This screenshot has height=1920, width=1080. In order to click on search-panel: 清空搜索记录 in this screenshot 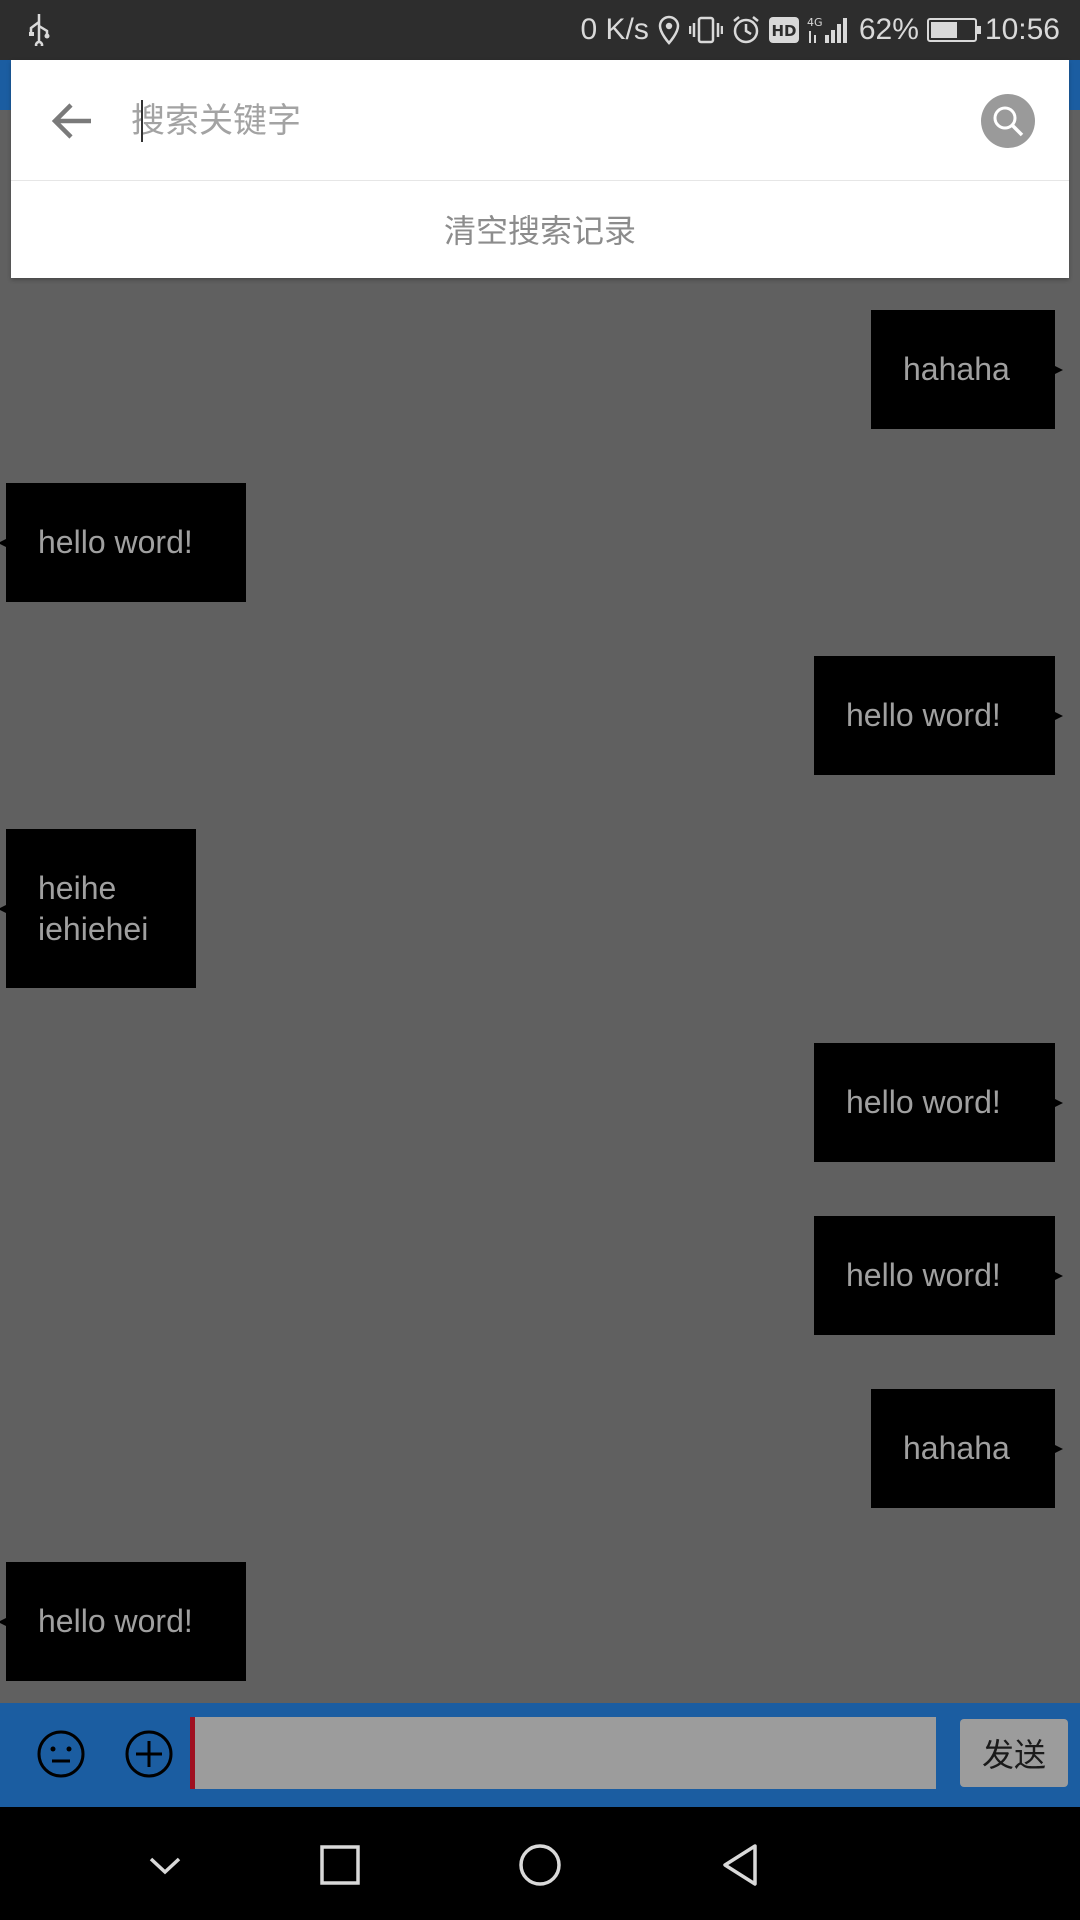, I will do `click(540, 169)`.